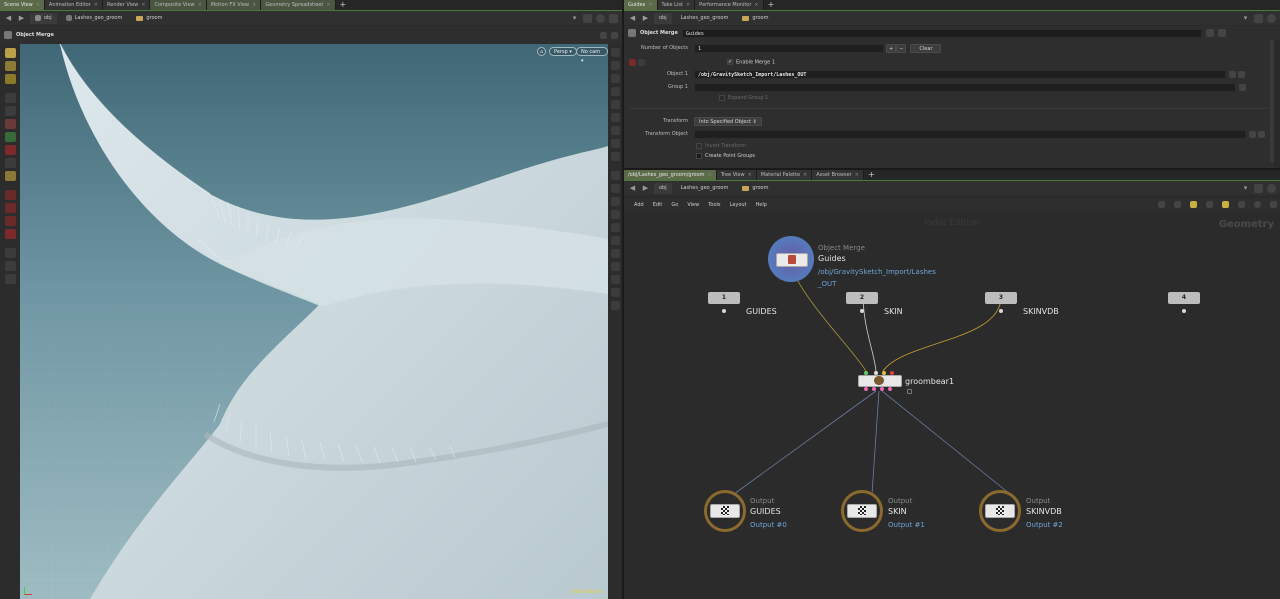 Image resolution: width=1280 pixels, height=599 pixels. I want to click on camera-icon, so click(615, 292).